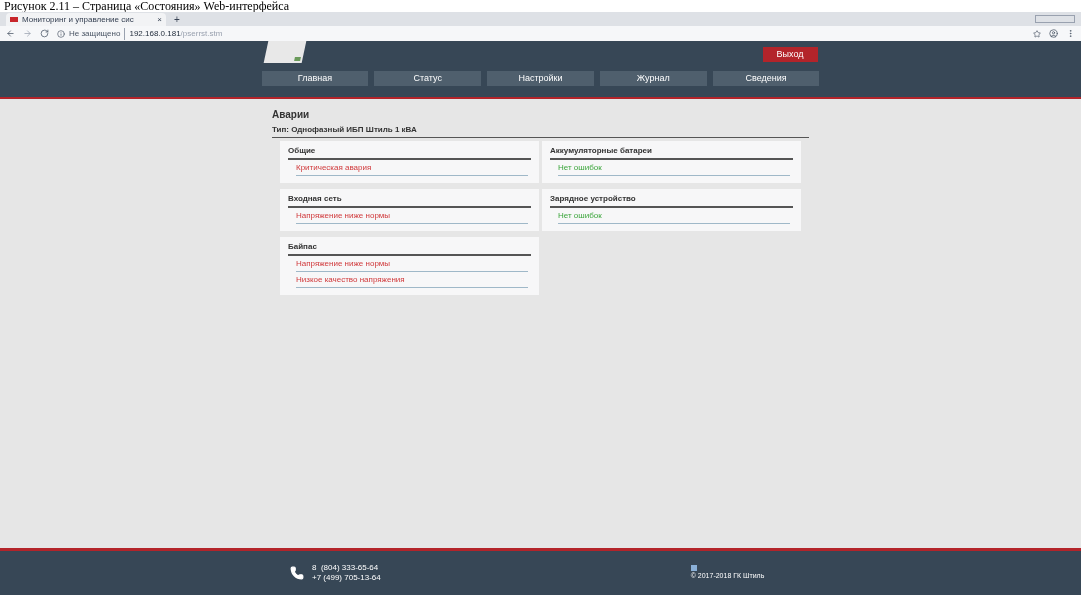 The height and width of the screenshot is (595, 1081). I want to click on logo-drawing, so click(284, 52).